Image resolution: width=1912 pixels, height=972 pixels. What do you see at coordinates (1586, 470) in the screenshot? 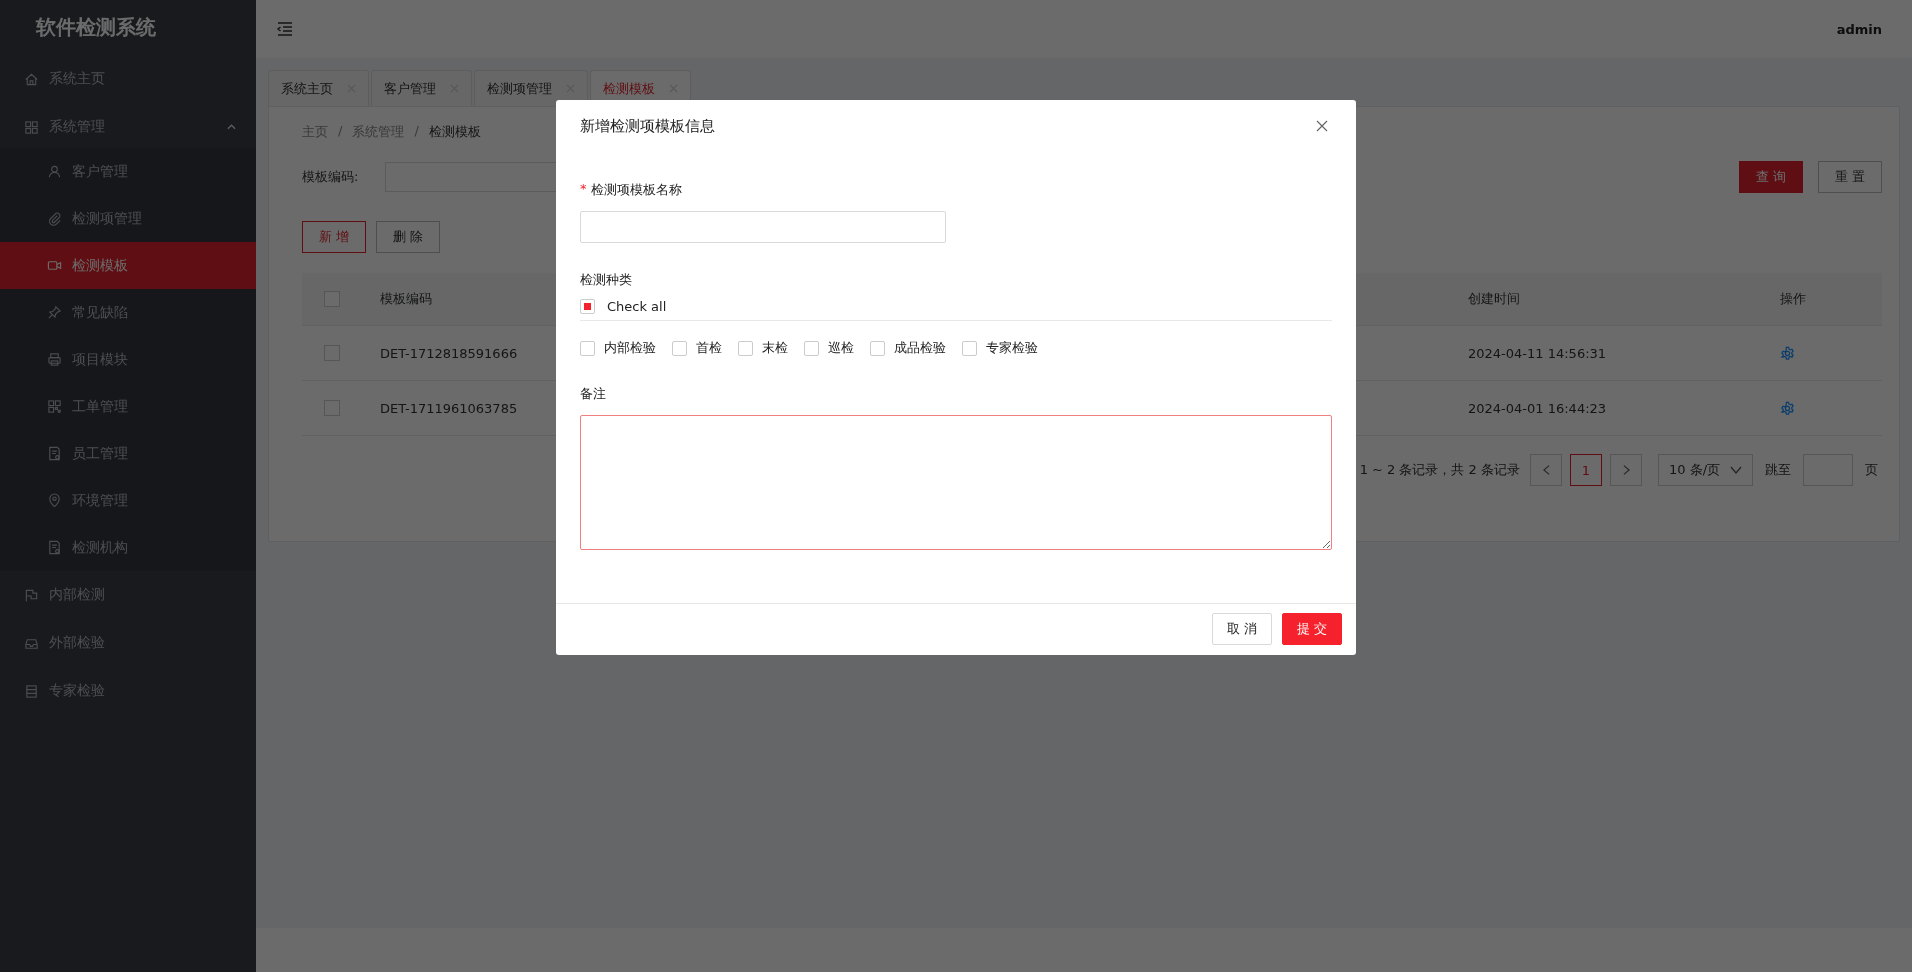
I see `page-button: 1` at bounding box center [1586, 470].